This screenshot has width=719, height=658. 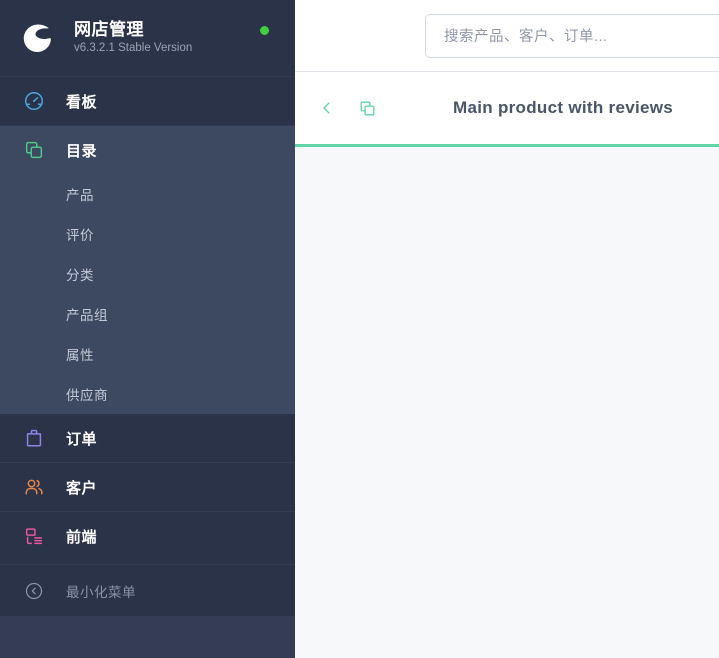 What do you see at coordinates (34, 438) in the screenshot?
I see `shopping-bag-icon` at bounding box center [34, 438].